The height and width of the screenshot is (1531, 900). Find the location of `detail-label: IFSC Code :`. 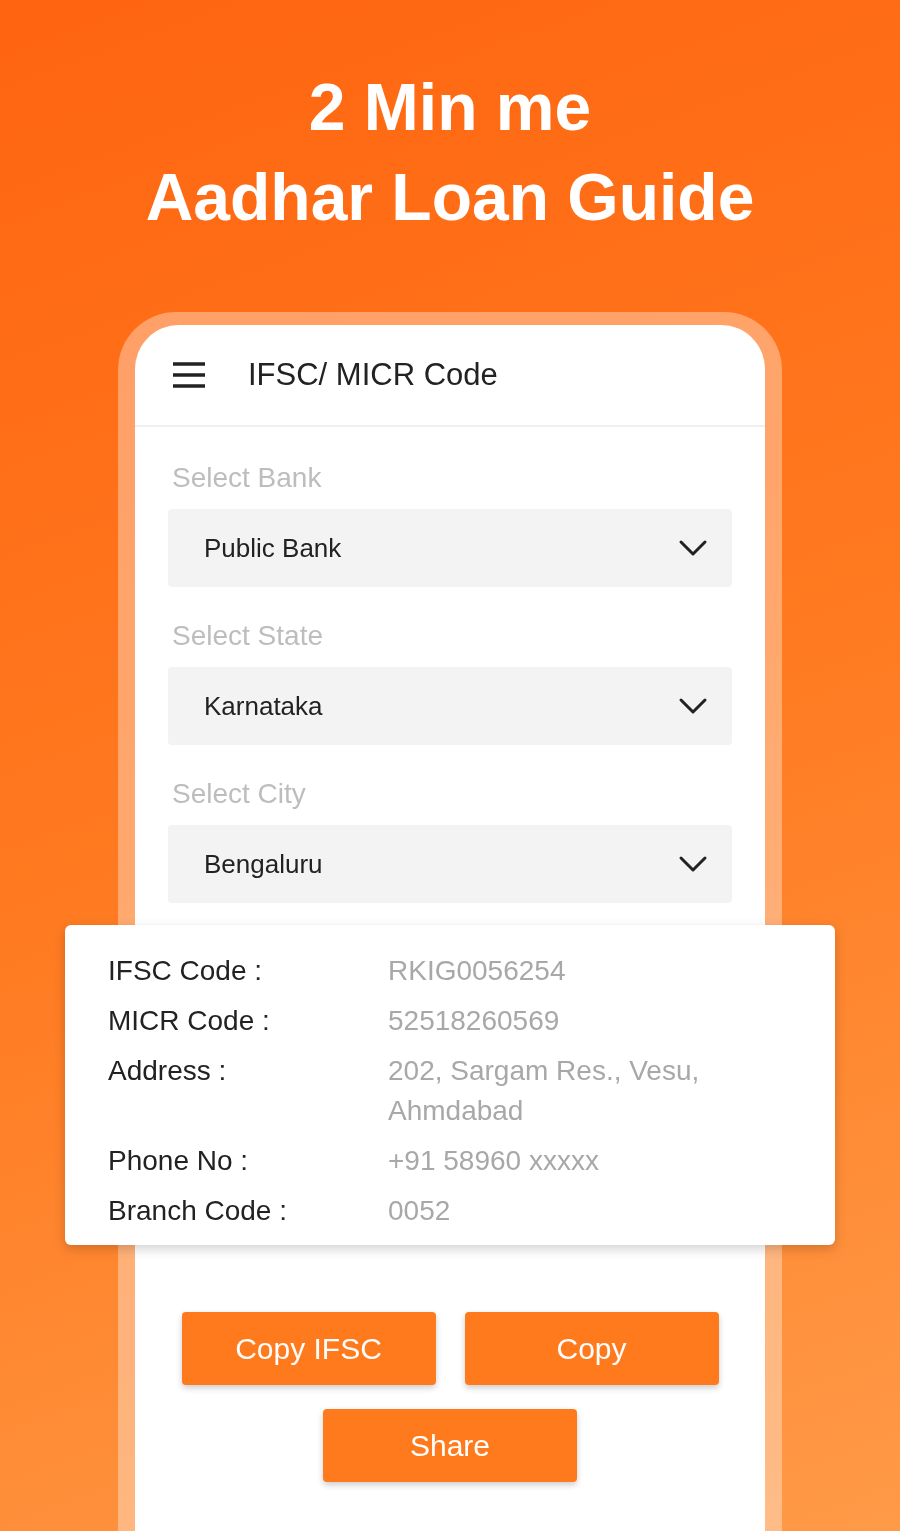

detail-label: IFSC Code : is located at coordinates (186, 971).